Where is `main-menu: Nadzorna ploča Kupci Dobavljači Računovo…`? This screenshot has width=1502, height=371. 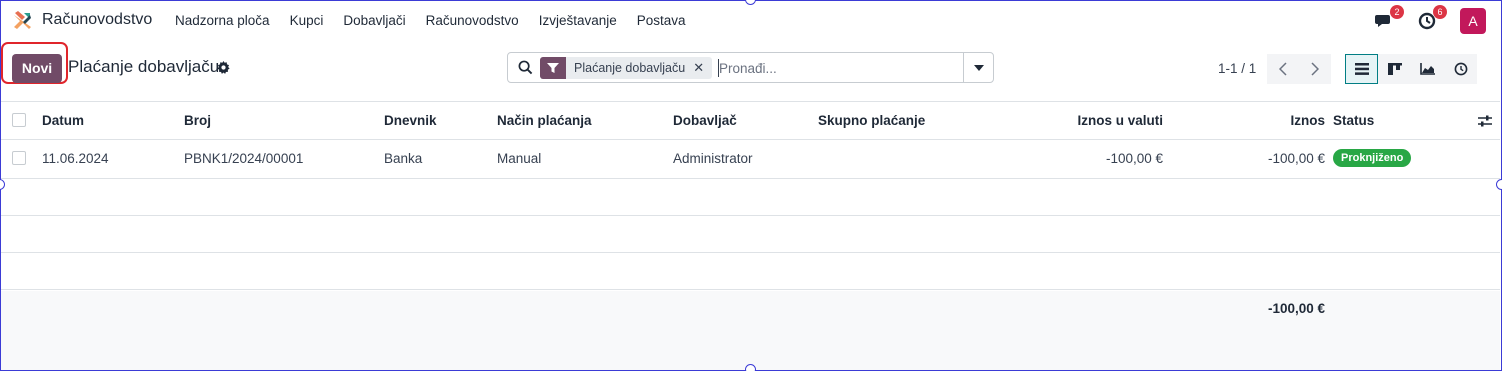 main-menu: Nadzorna ploča Kupci Dobavljači Računovo… is located at coordinates (440, 20).